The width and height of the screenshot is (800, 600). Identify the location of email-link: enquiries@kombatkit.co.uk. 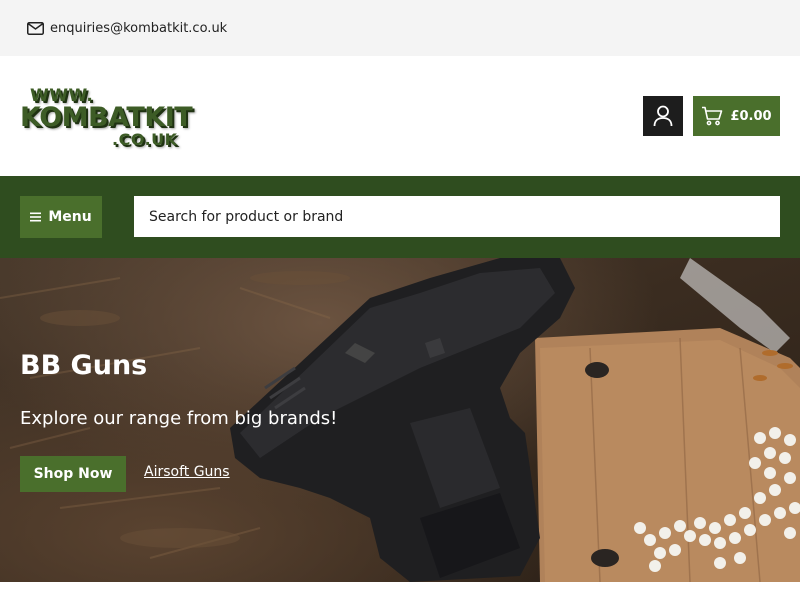
(127, 28).